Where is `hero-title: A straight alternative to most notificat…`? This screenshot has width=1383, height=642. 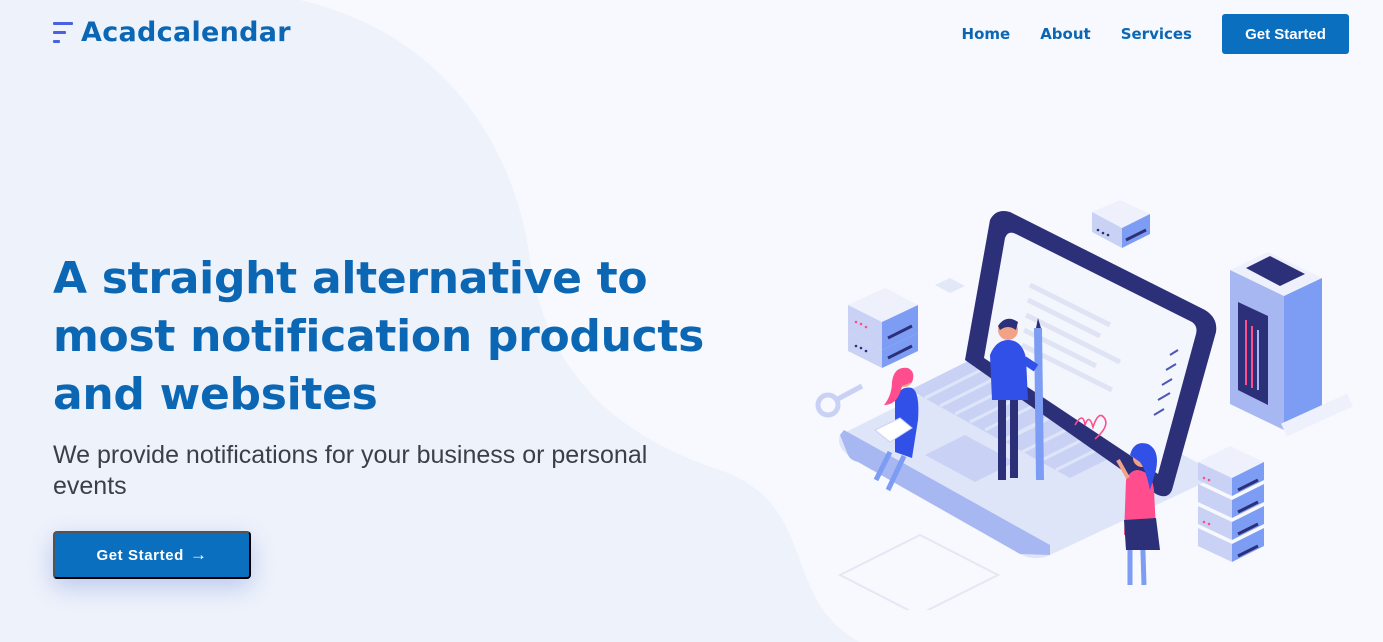
hero-title: A straight alternative to most notificat… is located at coordinates (379, 336).